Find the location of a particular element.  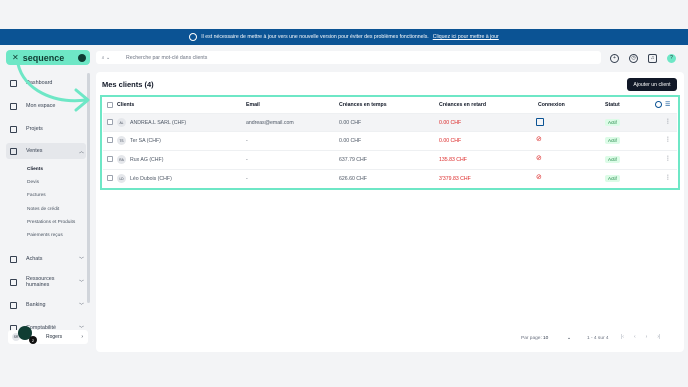

header-icons: + ◷ ♫ ? is located at coordinates (645, 58).